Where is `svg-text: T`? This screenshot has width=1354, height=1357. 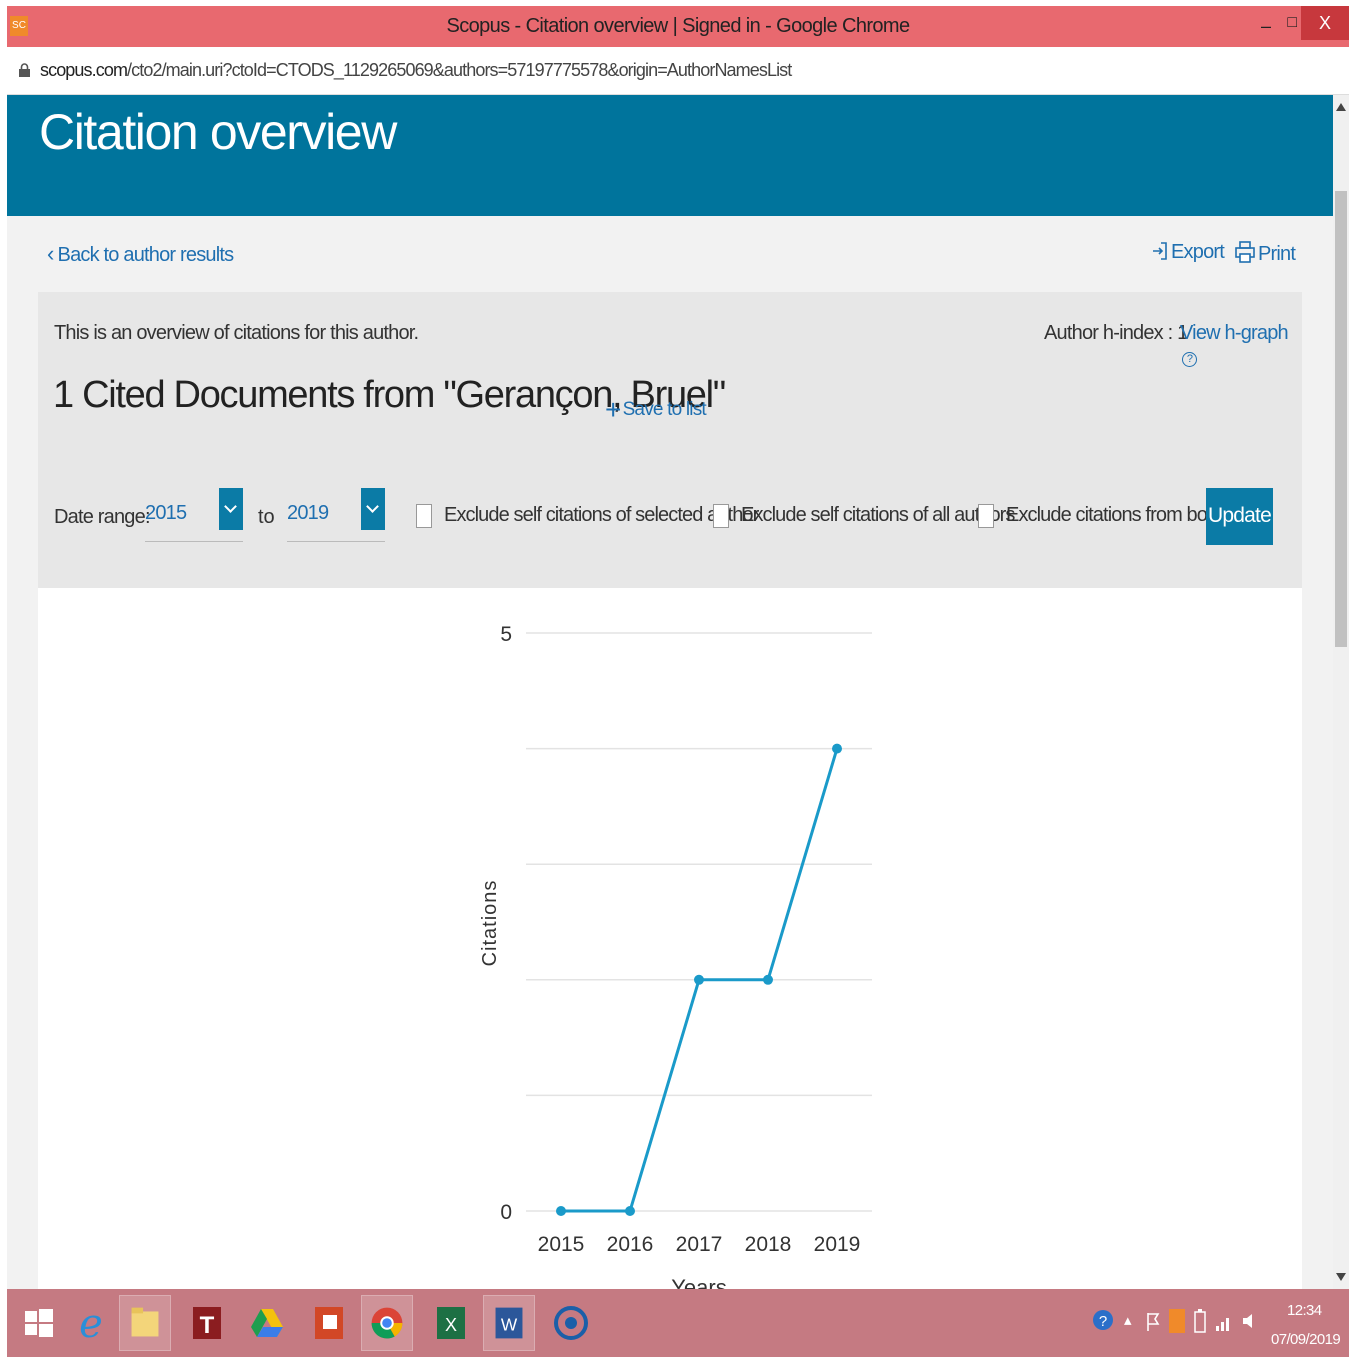 svg-text: T is located at coordinates (207, 1325).